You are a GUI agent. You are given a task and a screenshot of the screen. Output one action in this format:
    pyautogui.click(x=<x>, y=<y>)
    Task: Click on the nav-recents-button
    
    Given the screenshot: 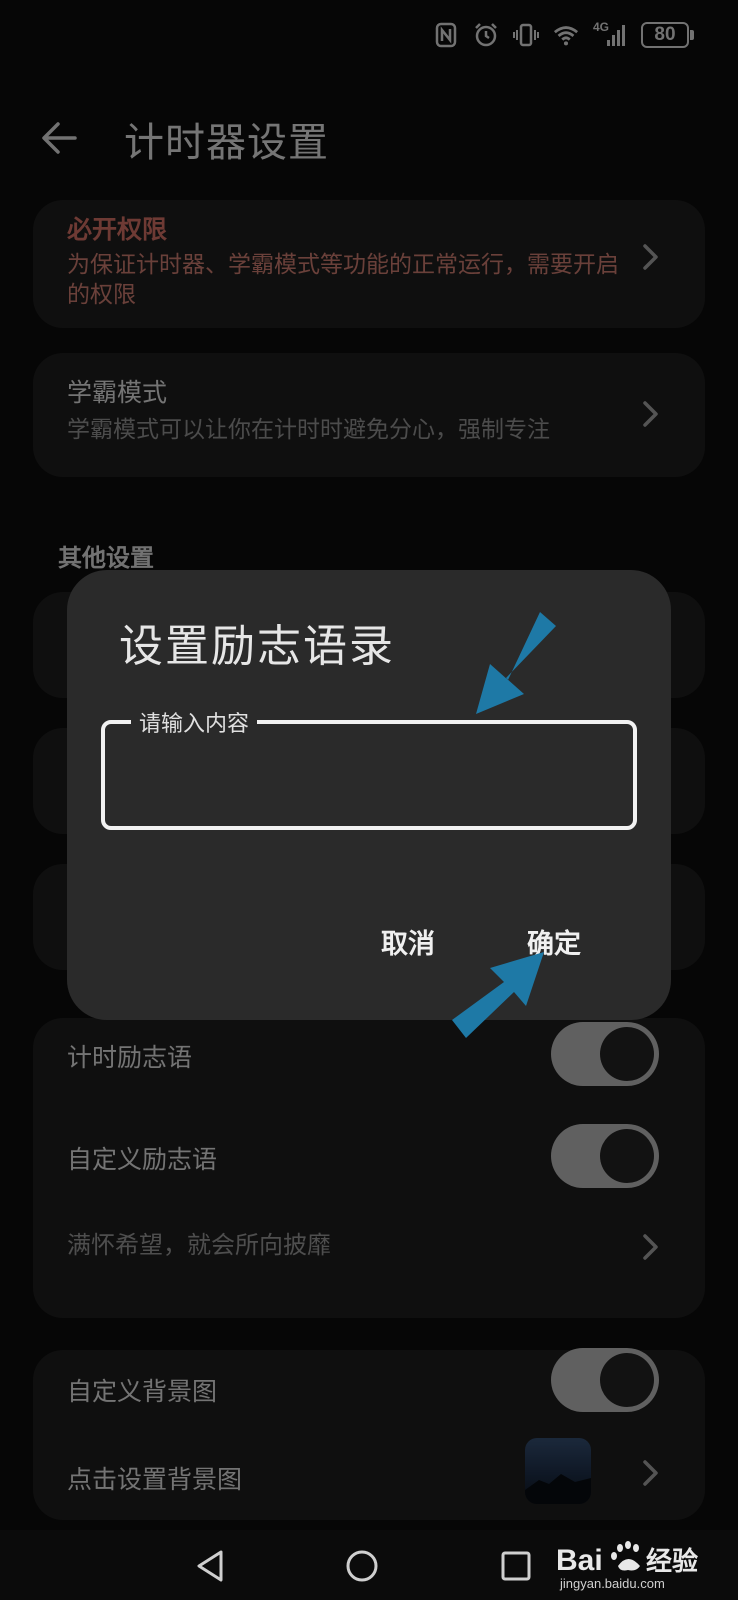 What is the action you would take?
    pyautogui.click(x=516, y=1566)
    